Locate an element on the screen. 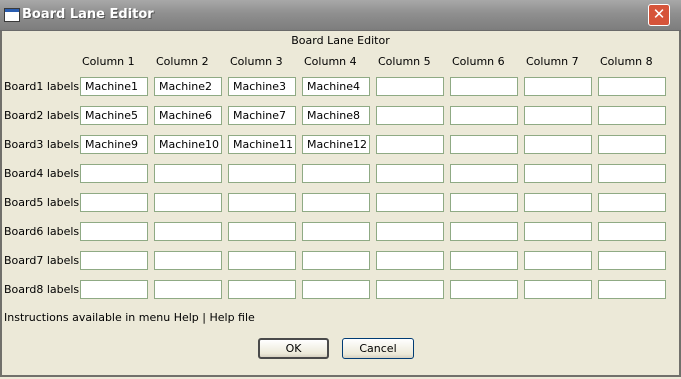 This screenshot has width=681, height=379. board8-column6-field is located at coordinates (484, 289).